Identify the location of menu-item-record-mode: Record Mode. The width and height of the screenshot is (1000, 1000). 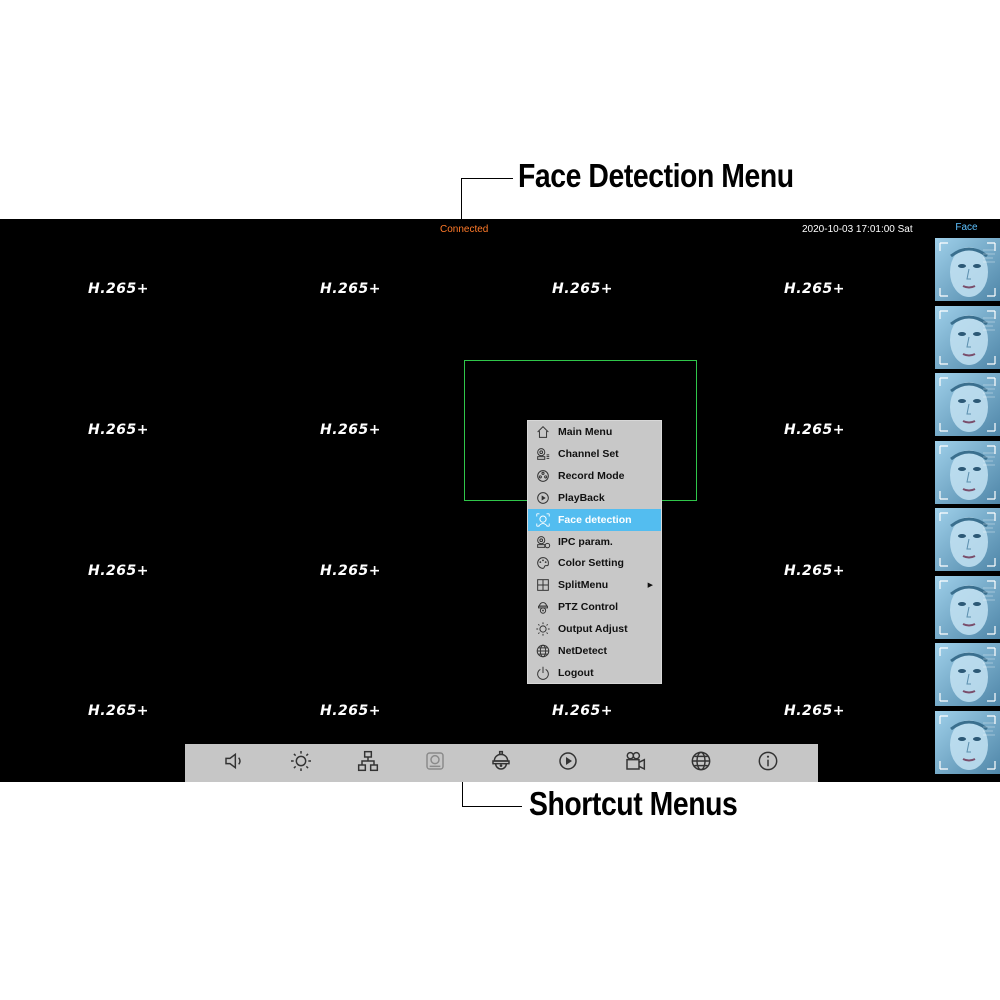
(594, 476).